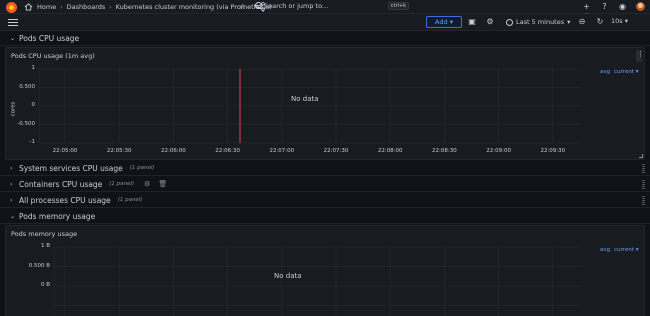 The height and width of the screenshot is (316, 650). What do you see at coordinates (11, 7) in the screenshot?
I see `grafana-logo-icon` at bounding box center [11, 7].